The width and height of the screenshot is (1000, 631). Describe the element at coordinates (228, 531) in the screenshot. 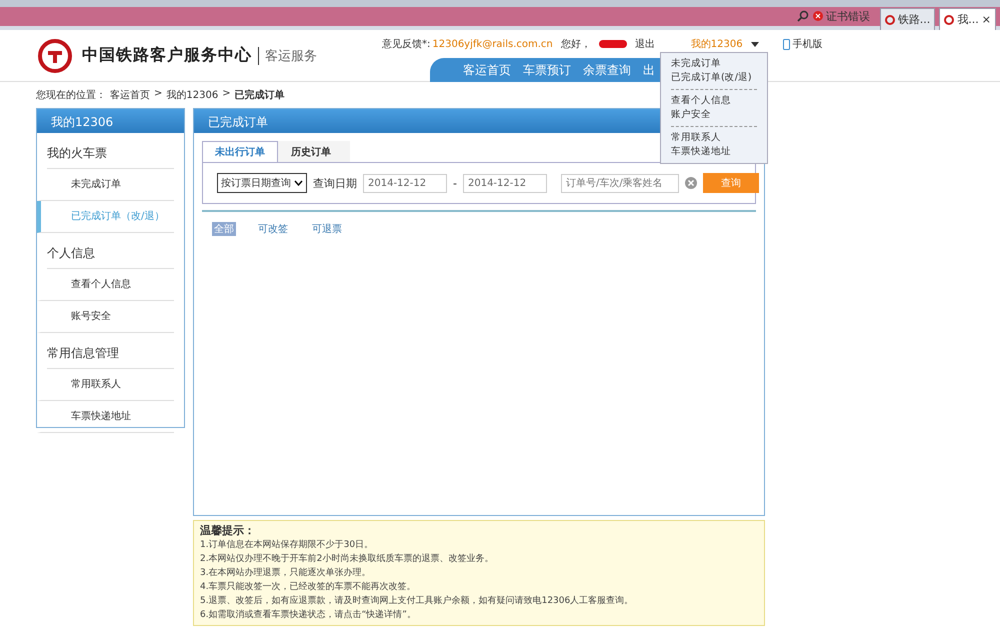

I see `tips-title: 温馨提示：` at that location.